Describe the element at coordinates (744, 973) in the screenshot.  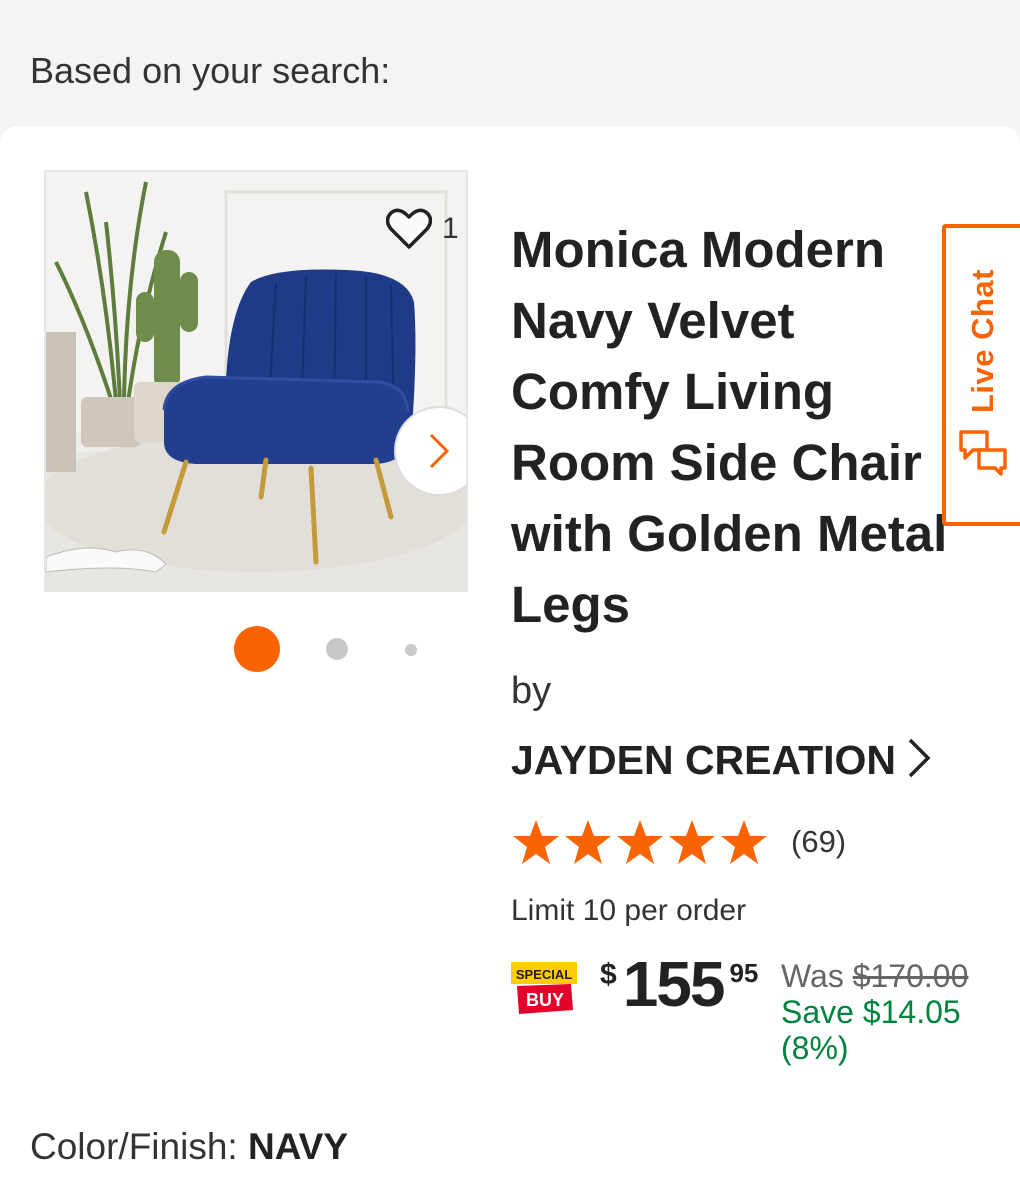
I see `price-cents: 95` at that location.